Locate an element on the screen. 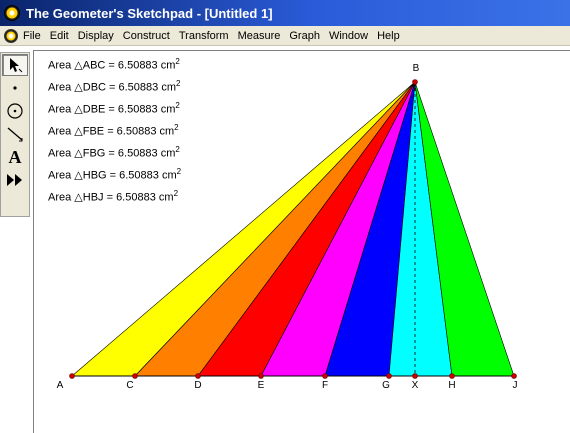  menu-file: File is located at coordinates (35, 36).